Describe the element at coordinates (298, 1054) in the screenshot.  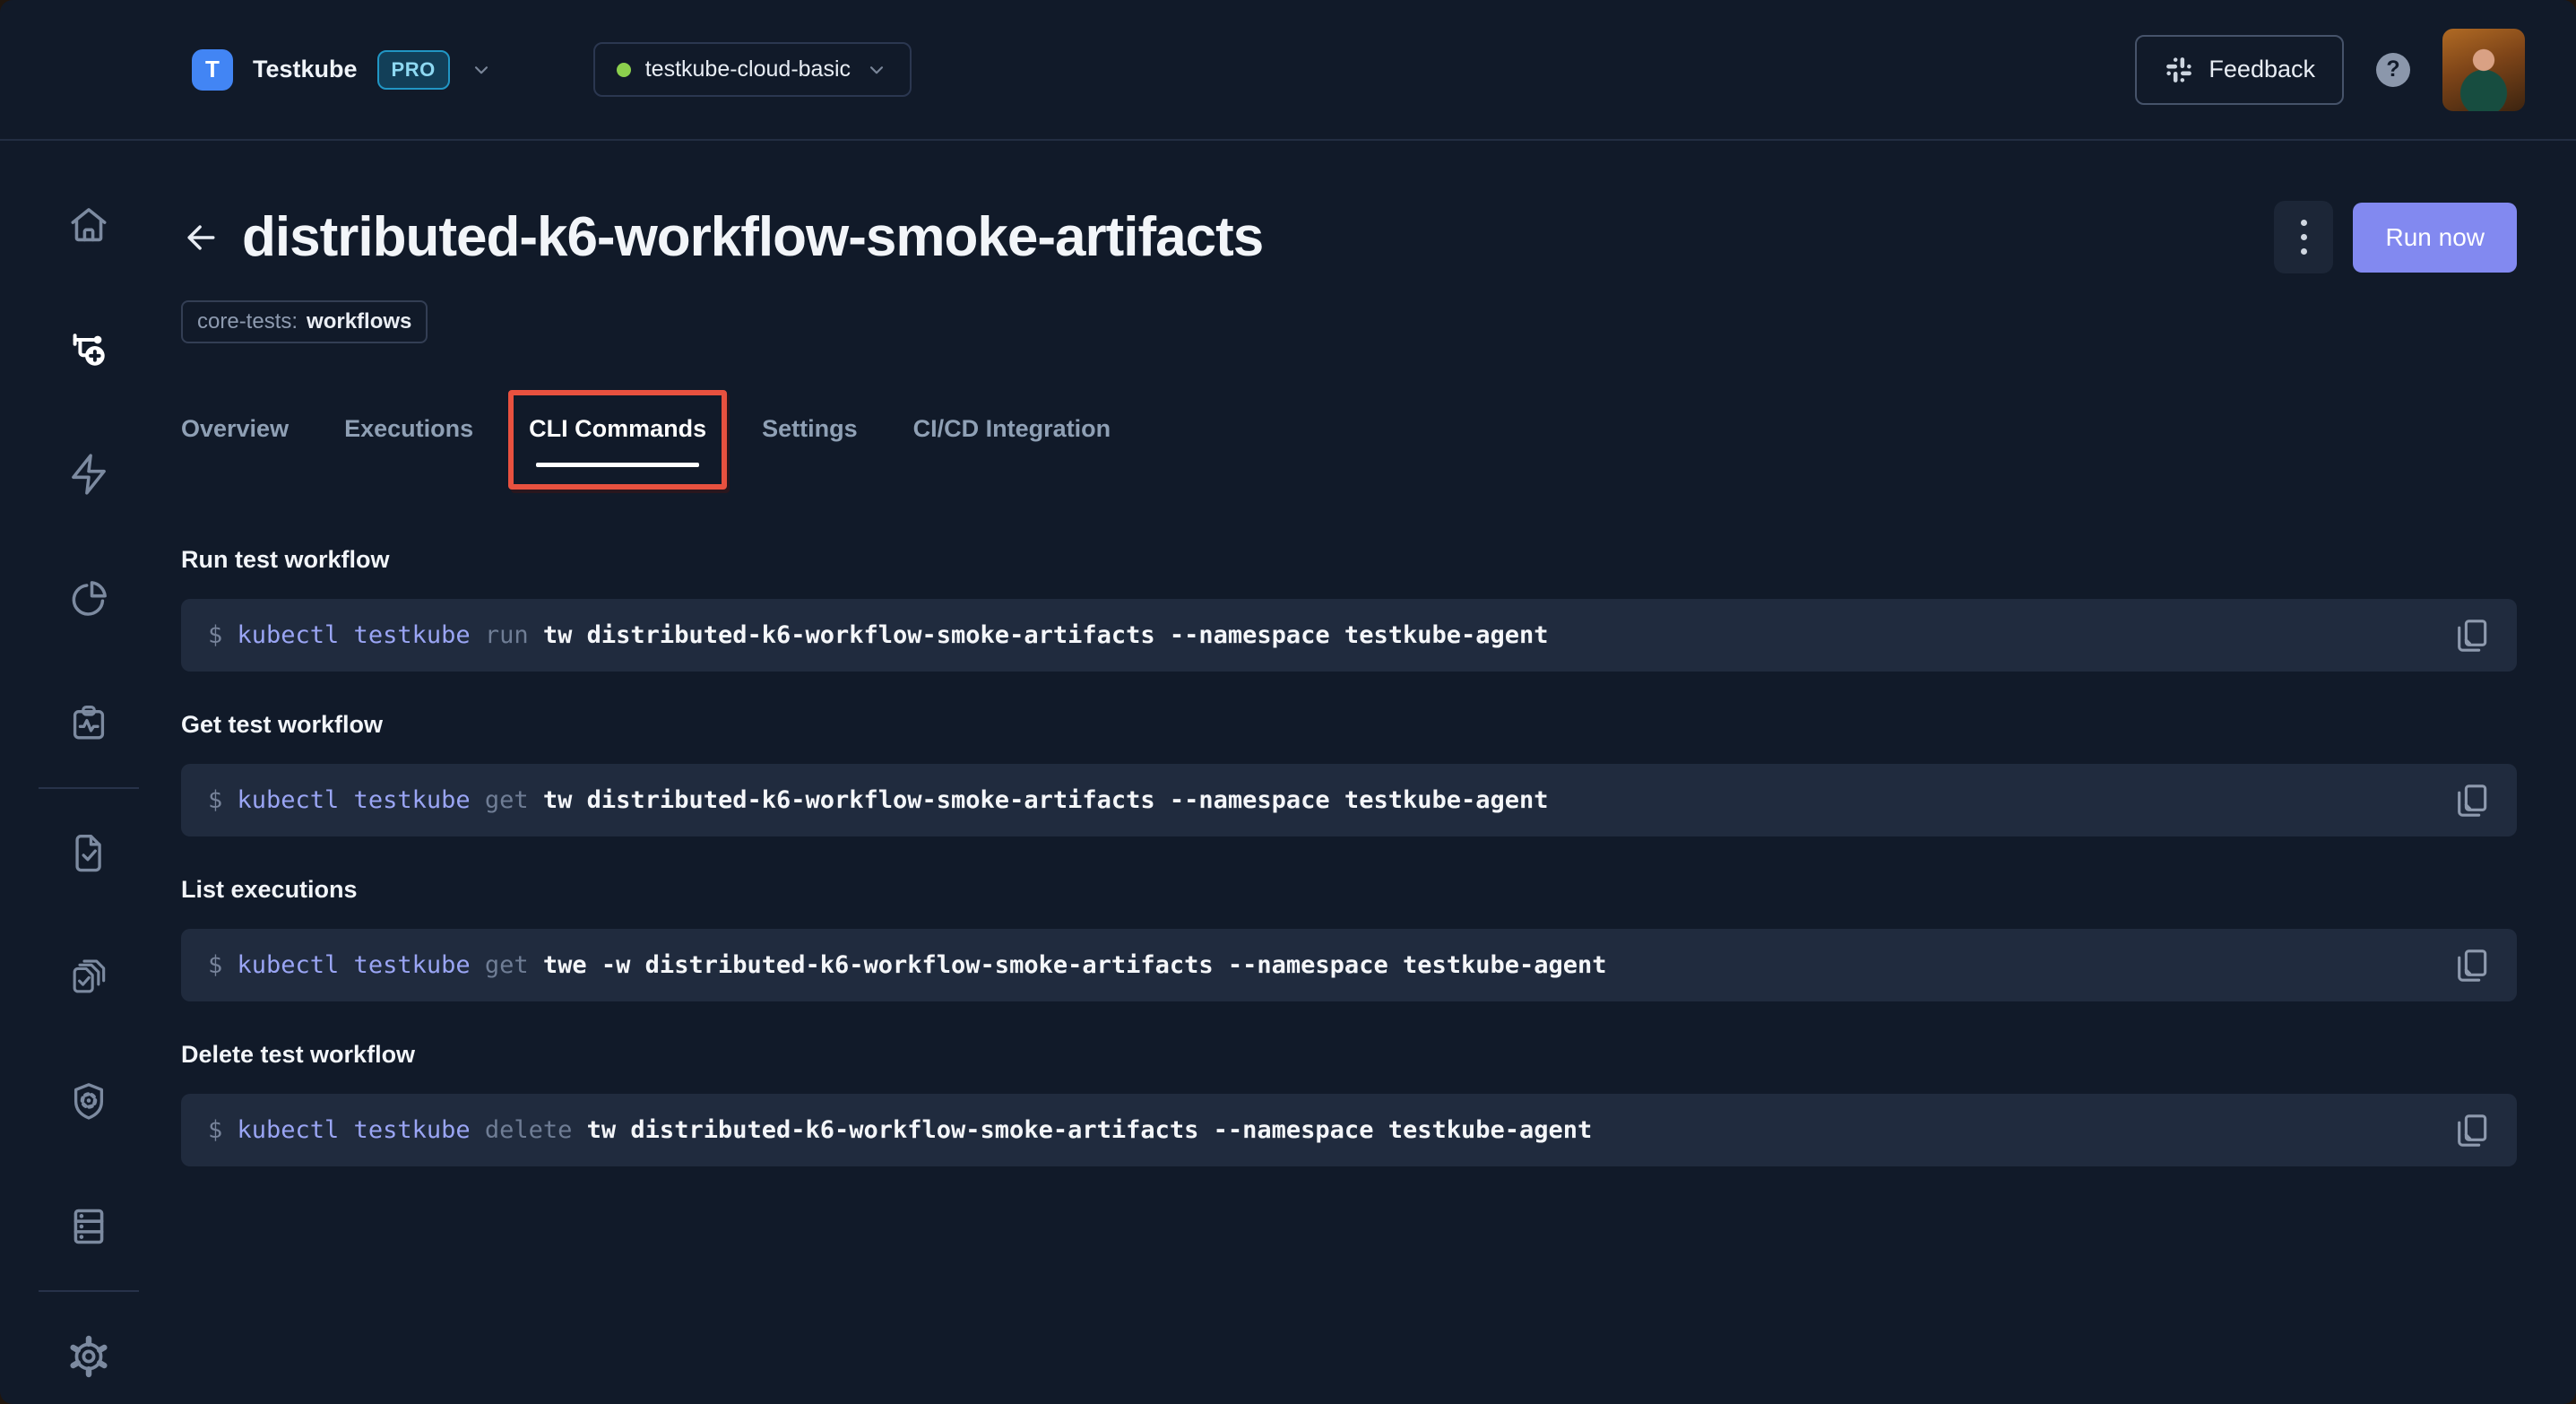
I see `section-heading: Delete test workflow` at that location.